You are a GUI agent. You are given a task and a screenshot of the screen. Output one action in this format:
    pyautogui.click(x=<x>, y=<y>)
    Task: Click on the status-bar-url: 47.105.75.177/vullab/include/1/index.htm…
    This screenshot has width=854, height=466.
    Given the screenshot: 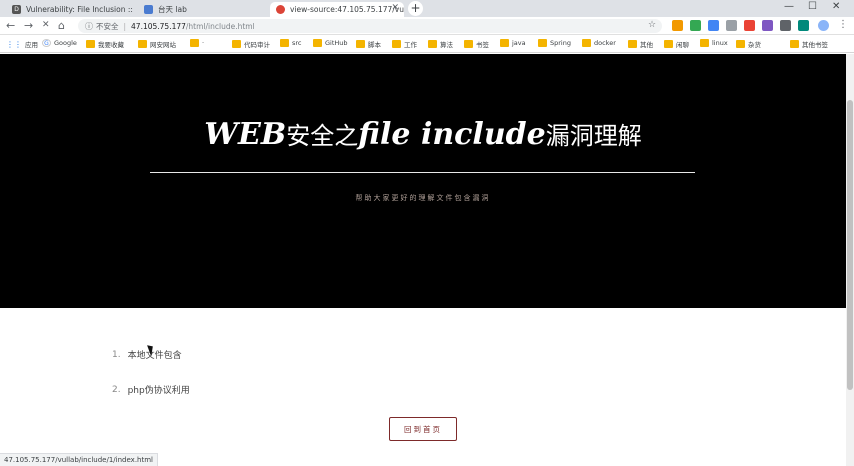 What is the action you would take?
    pyautogui.click(x=79, y=459)
    